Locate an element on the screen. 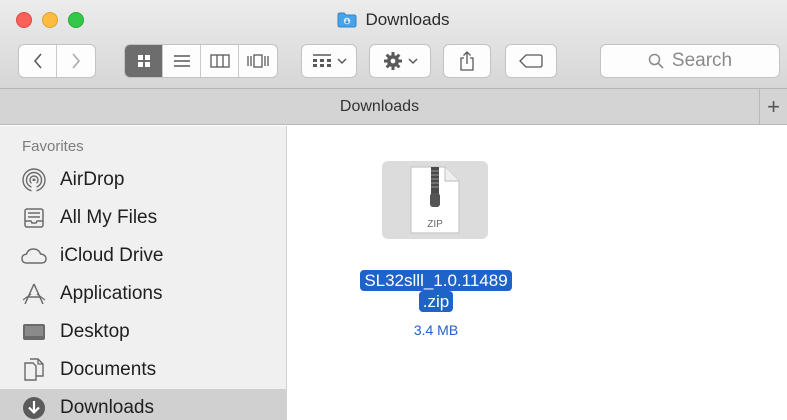 The image size is (787, 420). new-tab-button: + is located at coordinates (773, 107).